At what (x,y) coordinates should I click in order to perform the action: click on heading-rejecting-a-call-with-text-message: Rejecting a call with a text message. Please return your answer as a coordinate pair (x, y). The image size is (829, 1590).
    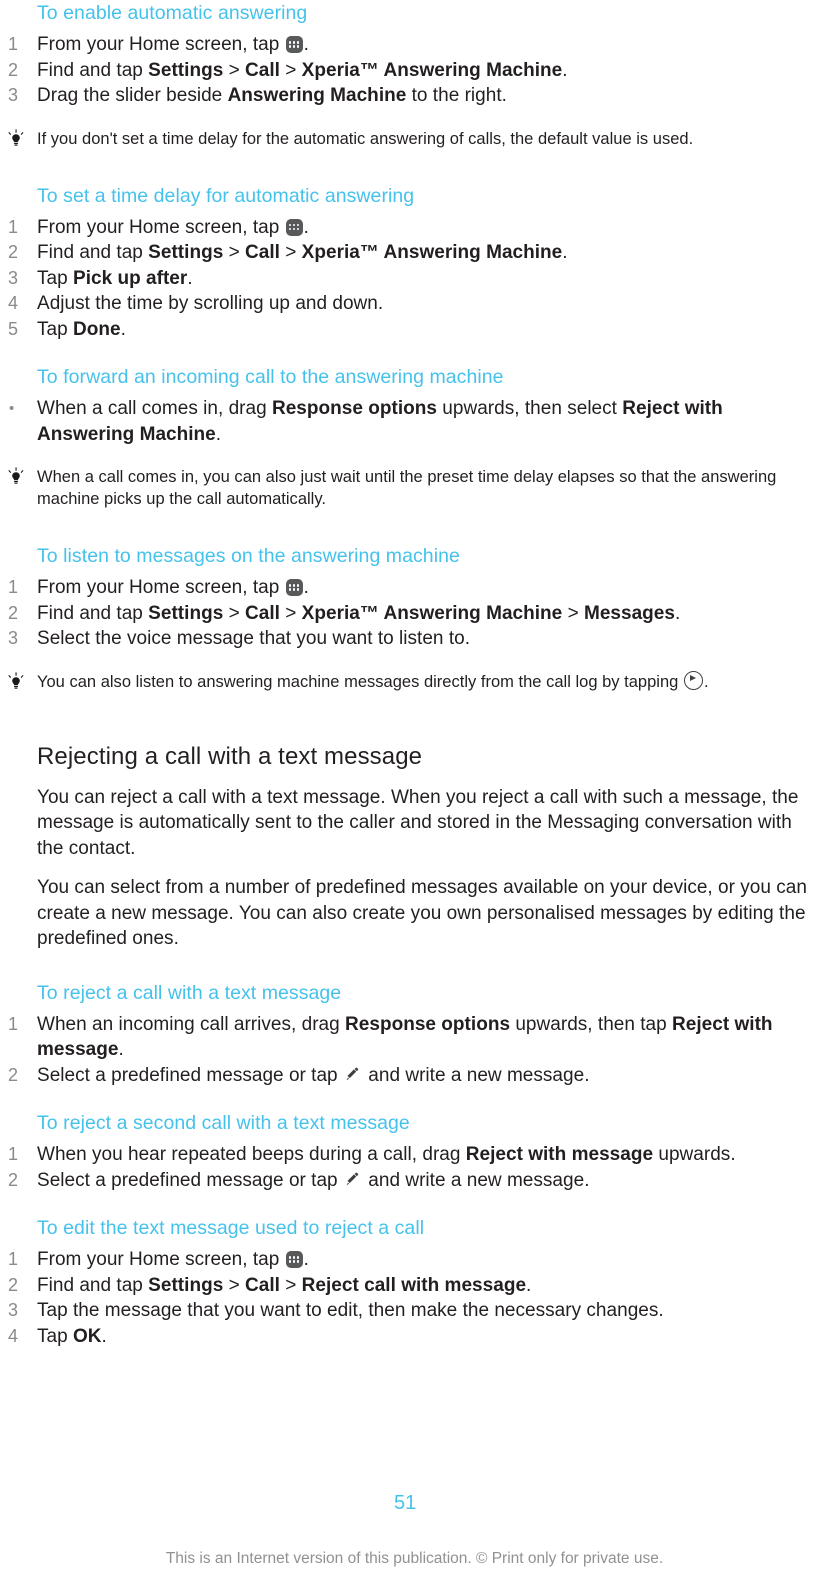
    Looking at the image, I should click on (230, 756).